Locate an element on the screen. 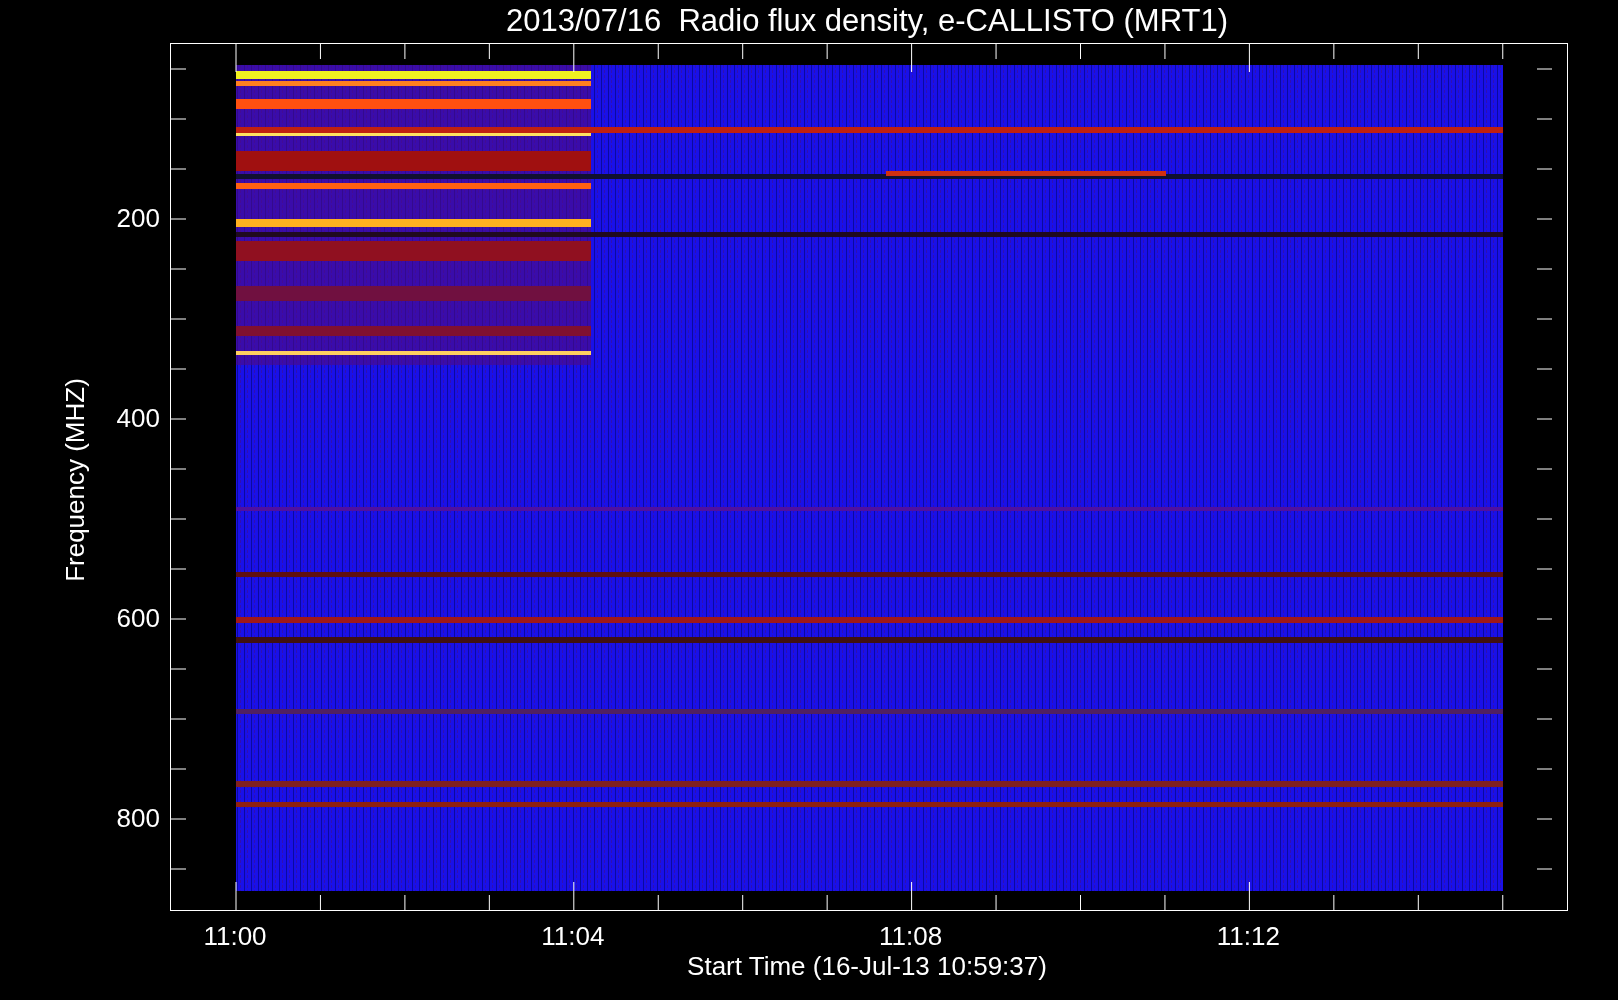 This screenshot has height=1000, width=1618. x-tick-label: 11:08 is located at coordinates (911, 936).